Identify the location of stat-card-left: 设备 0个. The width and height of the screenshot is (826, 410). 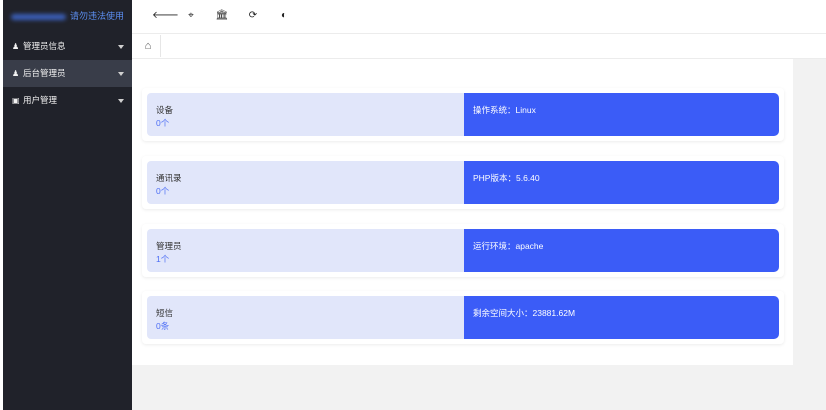
(305, 114).